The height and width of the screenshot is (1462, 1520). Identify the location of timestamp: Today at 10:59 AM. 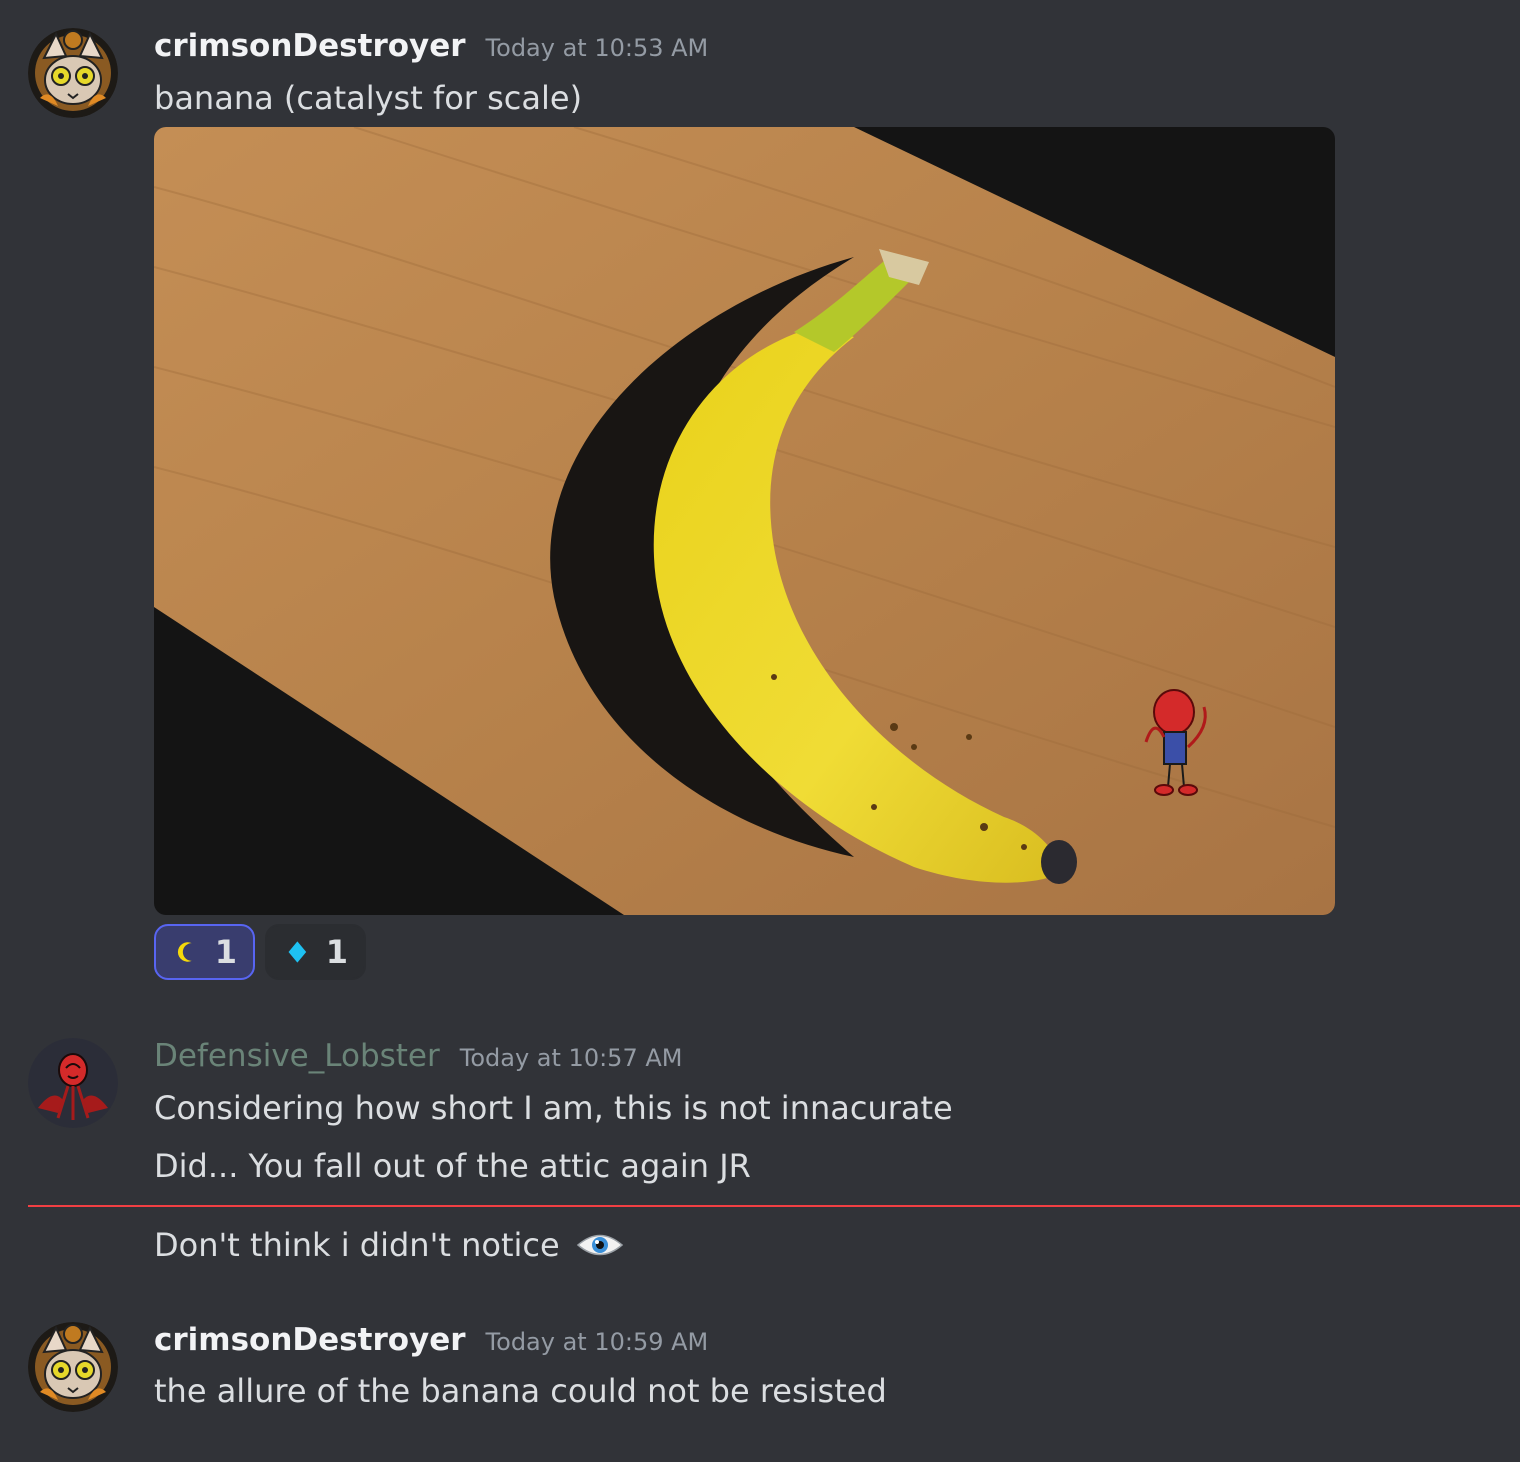
(597, 1342).